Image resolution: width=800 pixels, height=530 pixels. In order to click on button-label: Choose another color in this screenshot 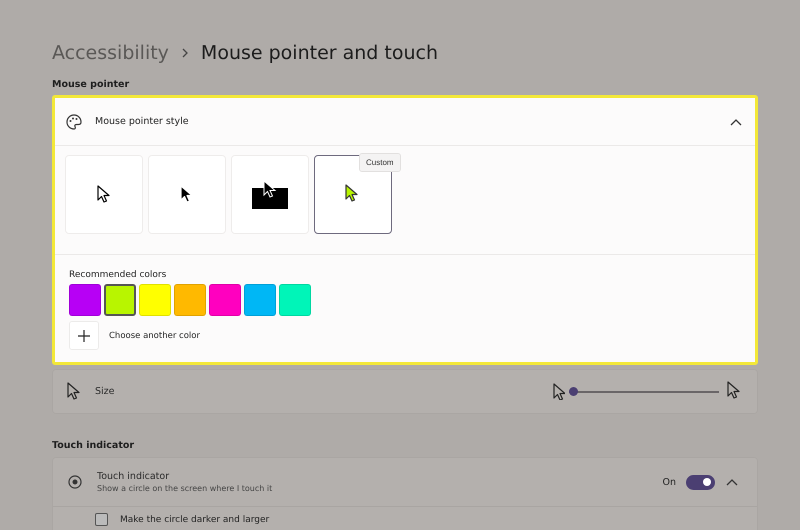, I will do `click(154, 335)`.